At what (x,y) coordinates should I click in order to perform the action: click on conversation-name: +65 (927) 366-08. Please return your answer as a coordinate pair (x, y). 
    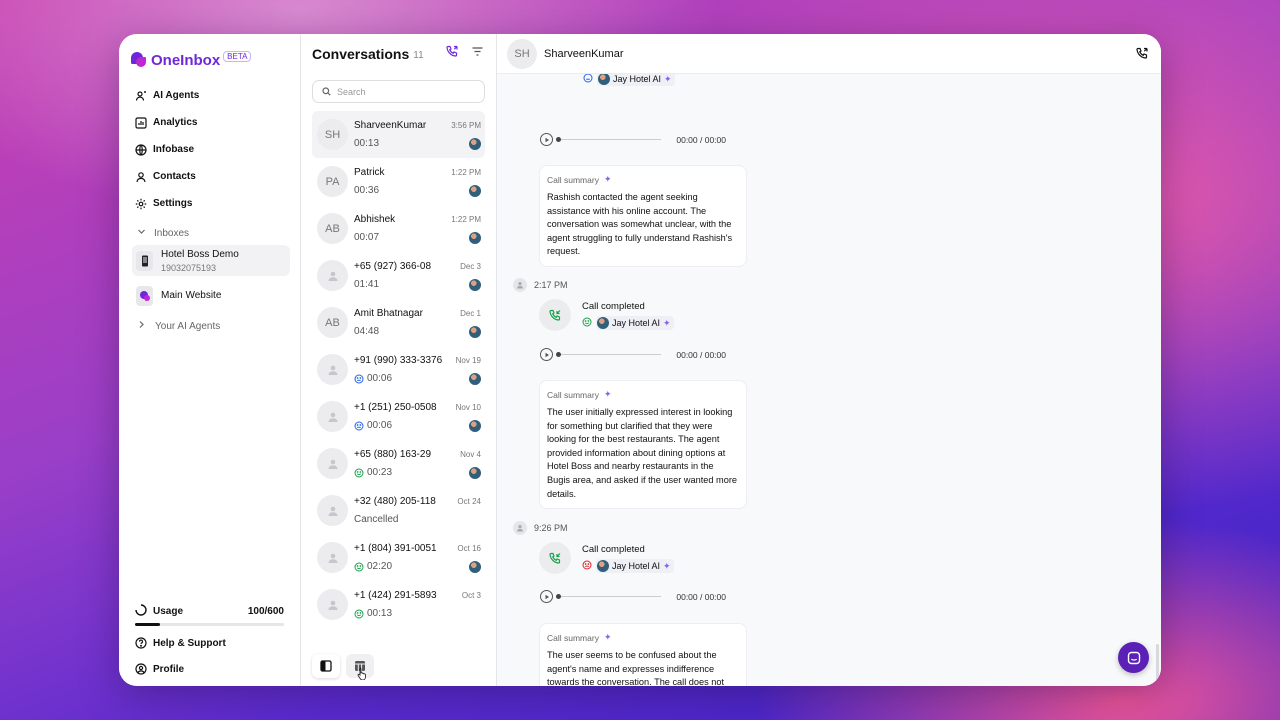
    Looking at the image, I should click on (393, 266).